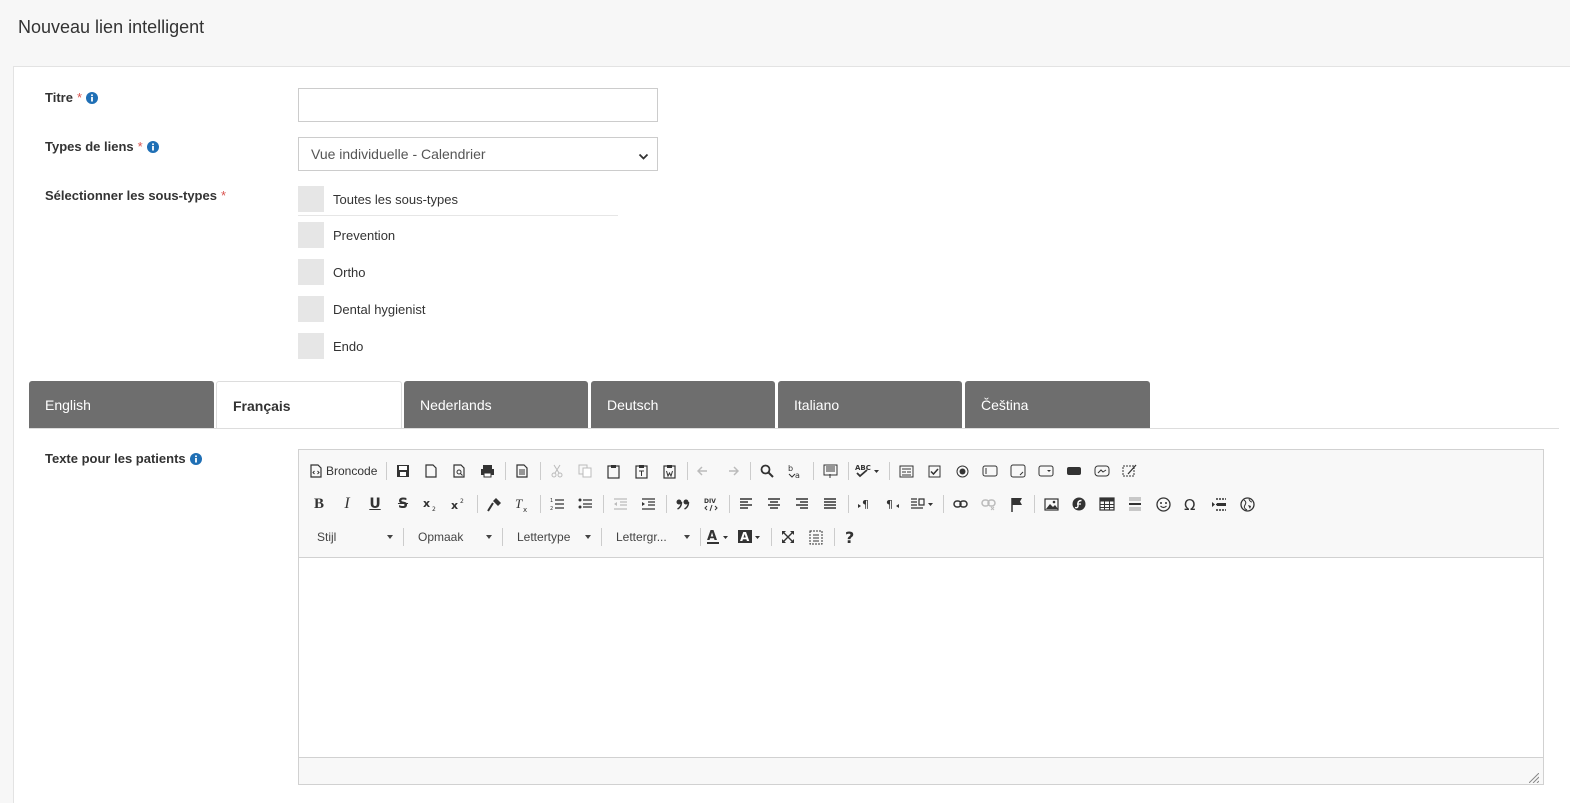  I want to click on superscript-icon: x2, so click(459, 504).